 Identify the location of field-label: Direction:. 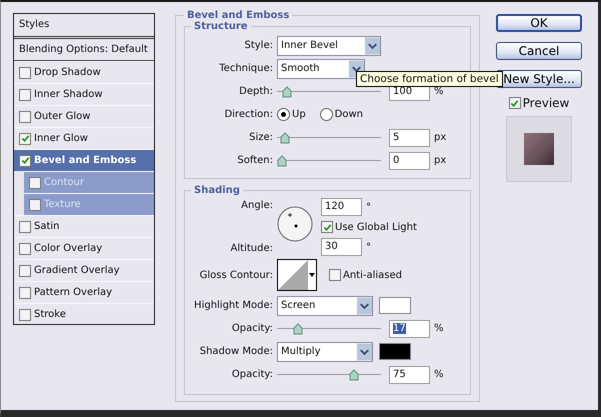
(248, 114).